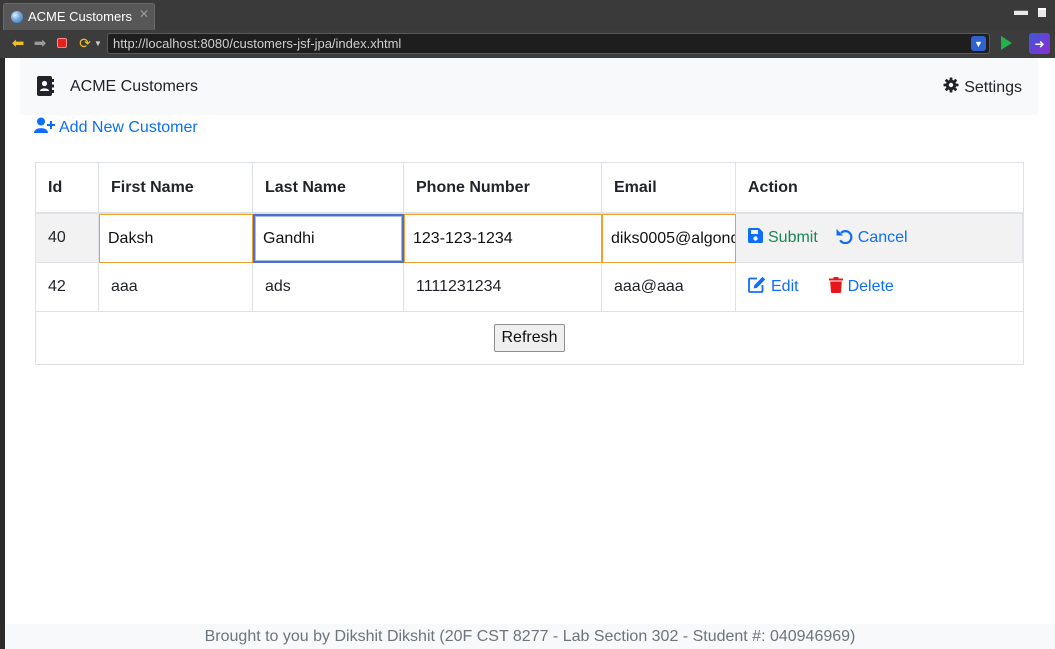 The image size is (1055, 649). What do you see at coordinates (993, 87) in the screenshot?
I see `settings-label: Settings` at bounding box center [993, 87].